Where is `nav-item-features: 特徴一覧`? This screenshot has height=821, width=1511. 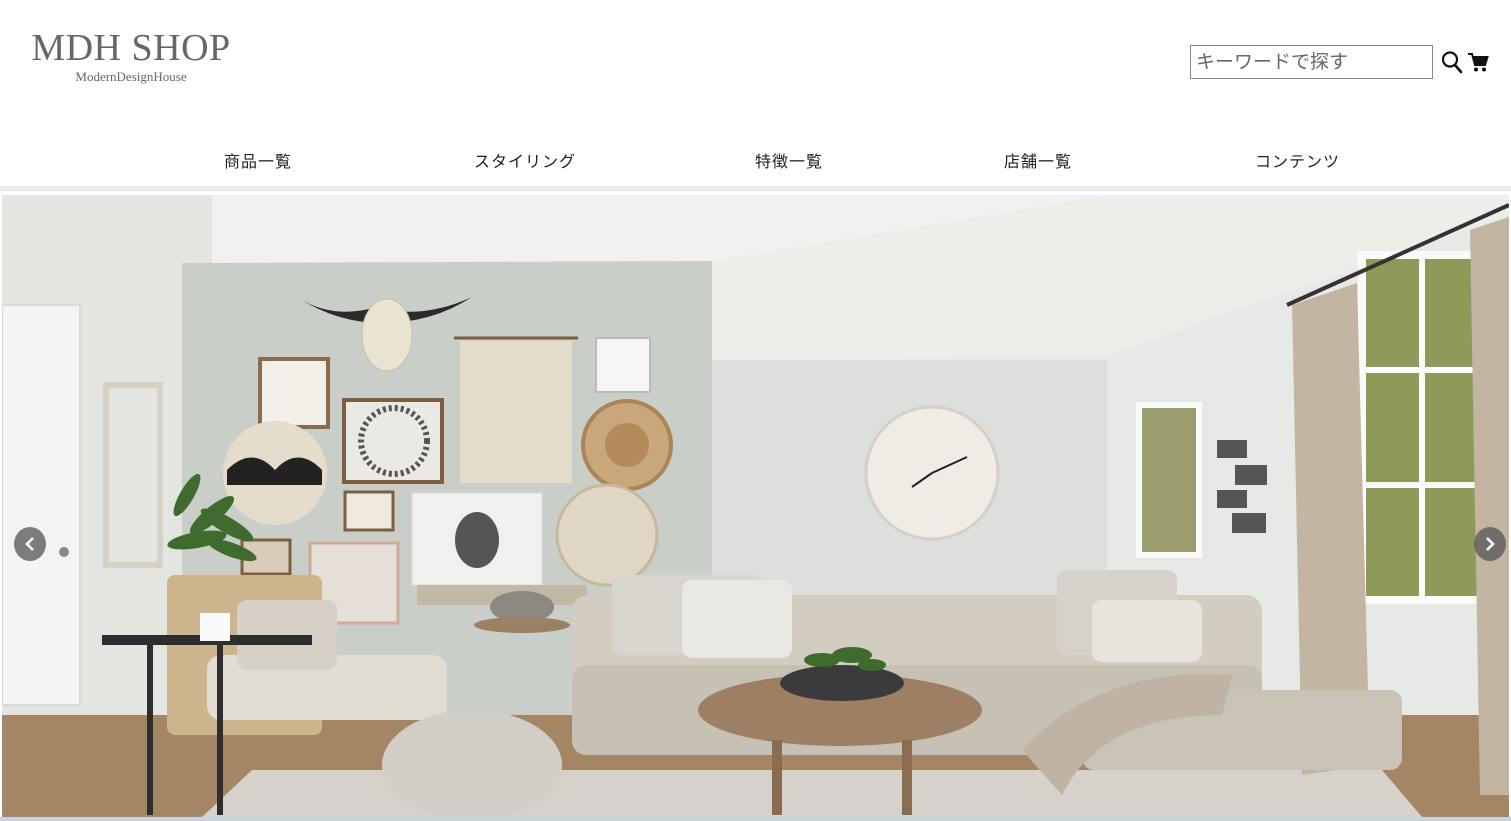 nav-item-features: 特徴一覧 is located at coordinates (789, 160).